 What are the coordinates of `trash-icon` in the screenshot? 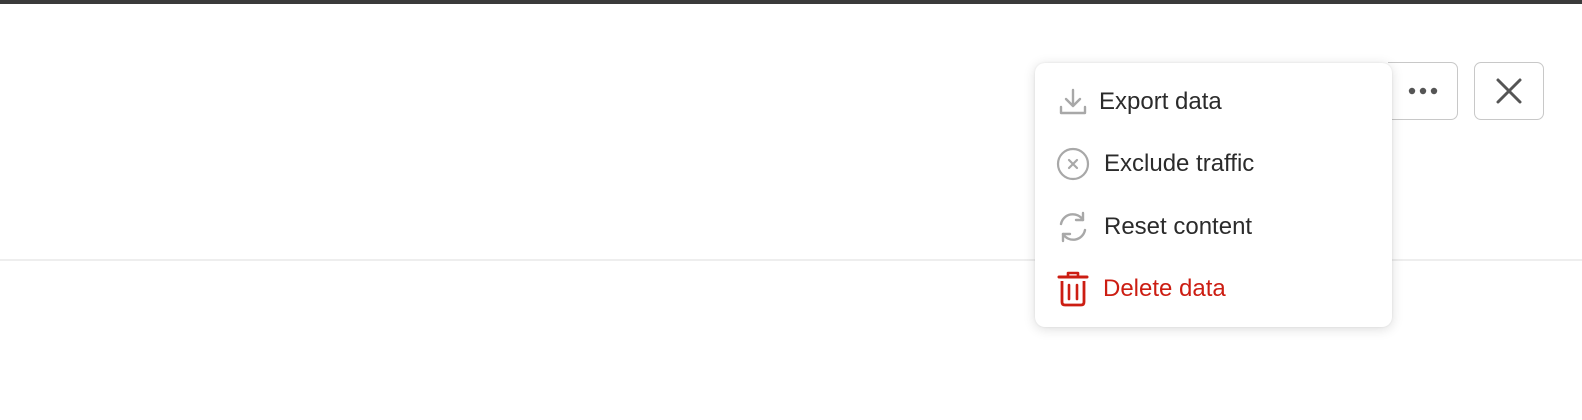 It's located at (1073, 289).